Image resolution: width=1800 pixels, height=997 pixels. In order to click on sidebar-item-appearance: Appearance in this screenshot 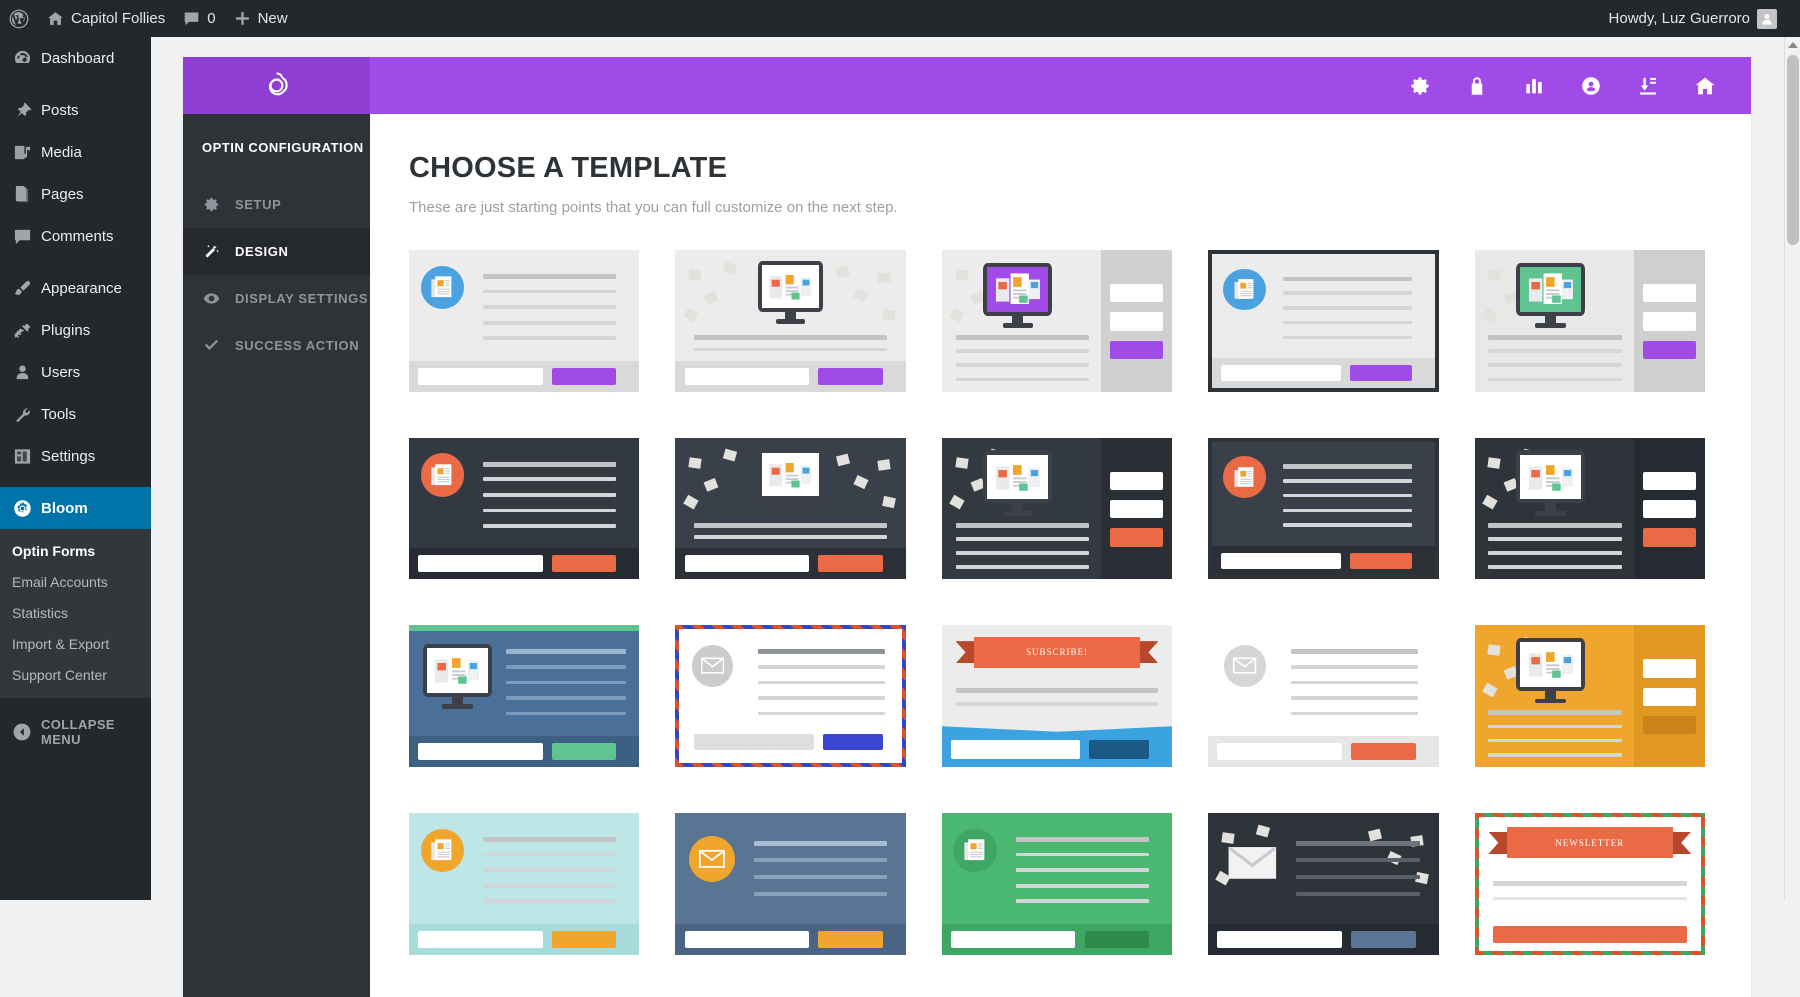, I will do `click(75, 288)`.